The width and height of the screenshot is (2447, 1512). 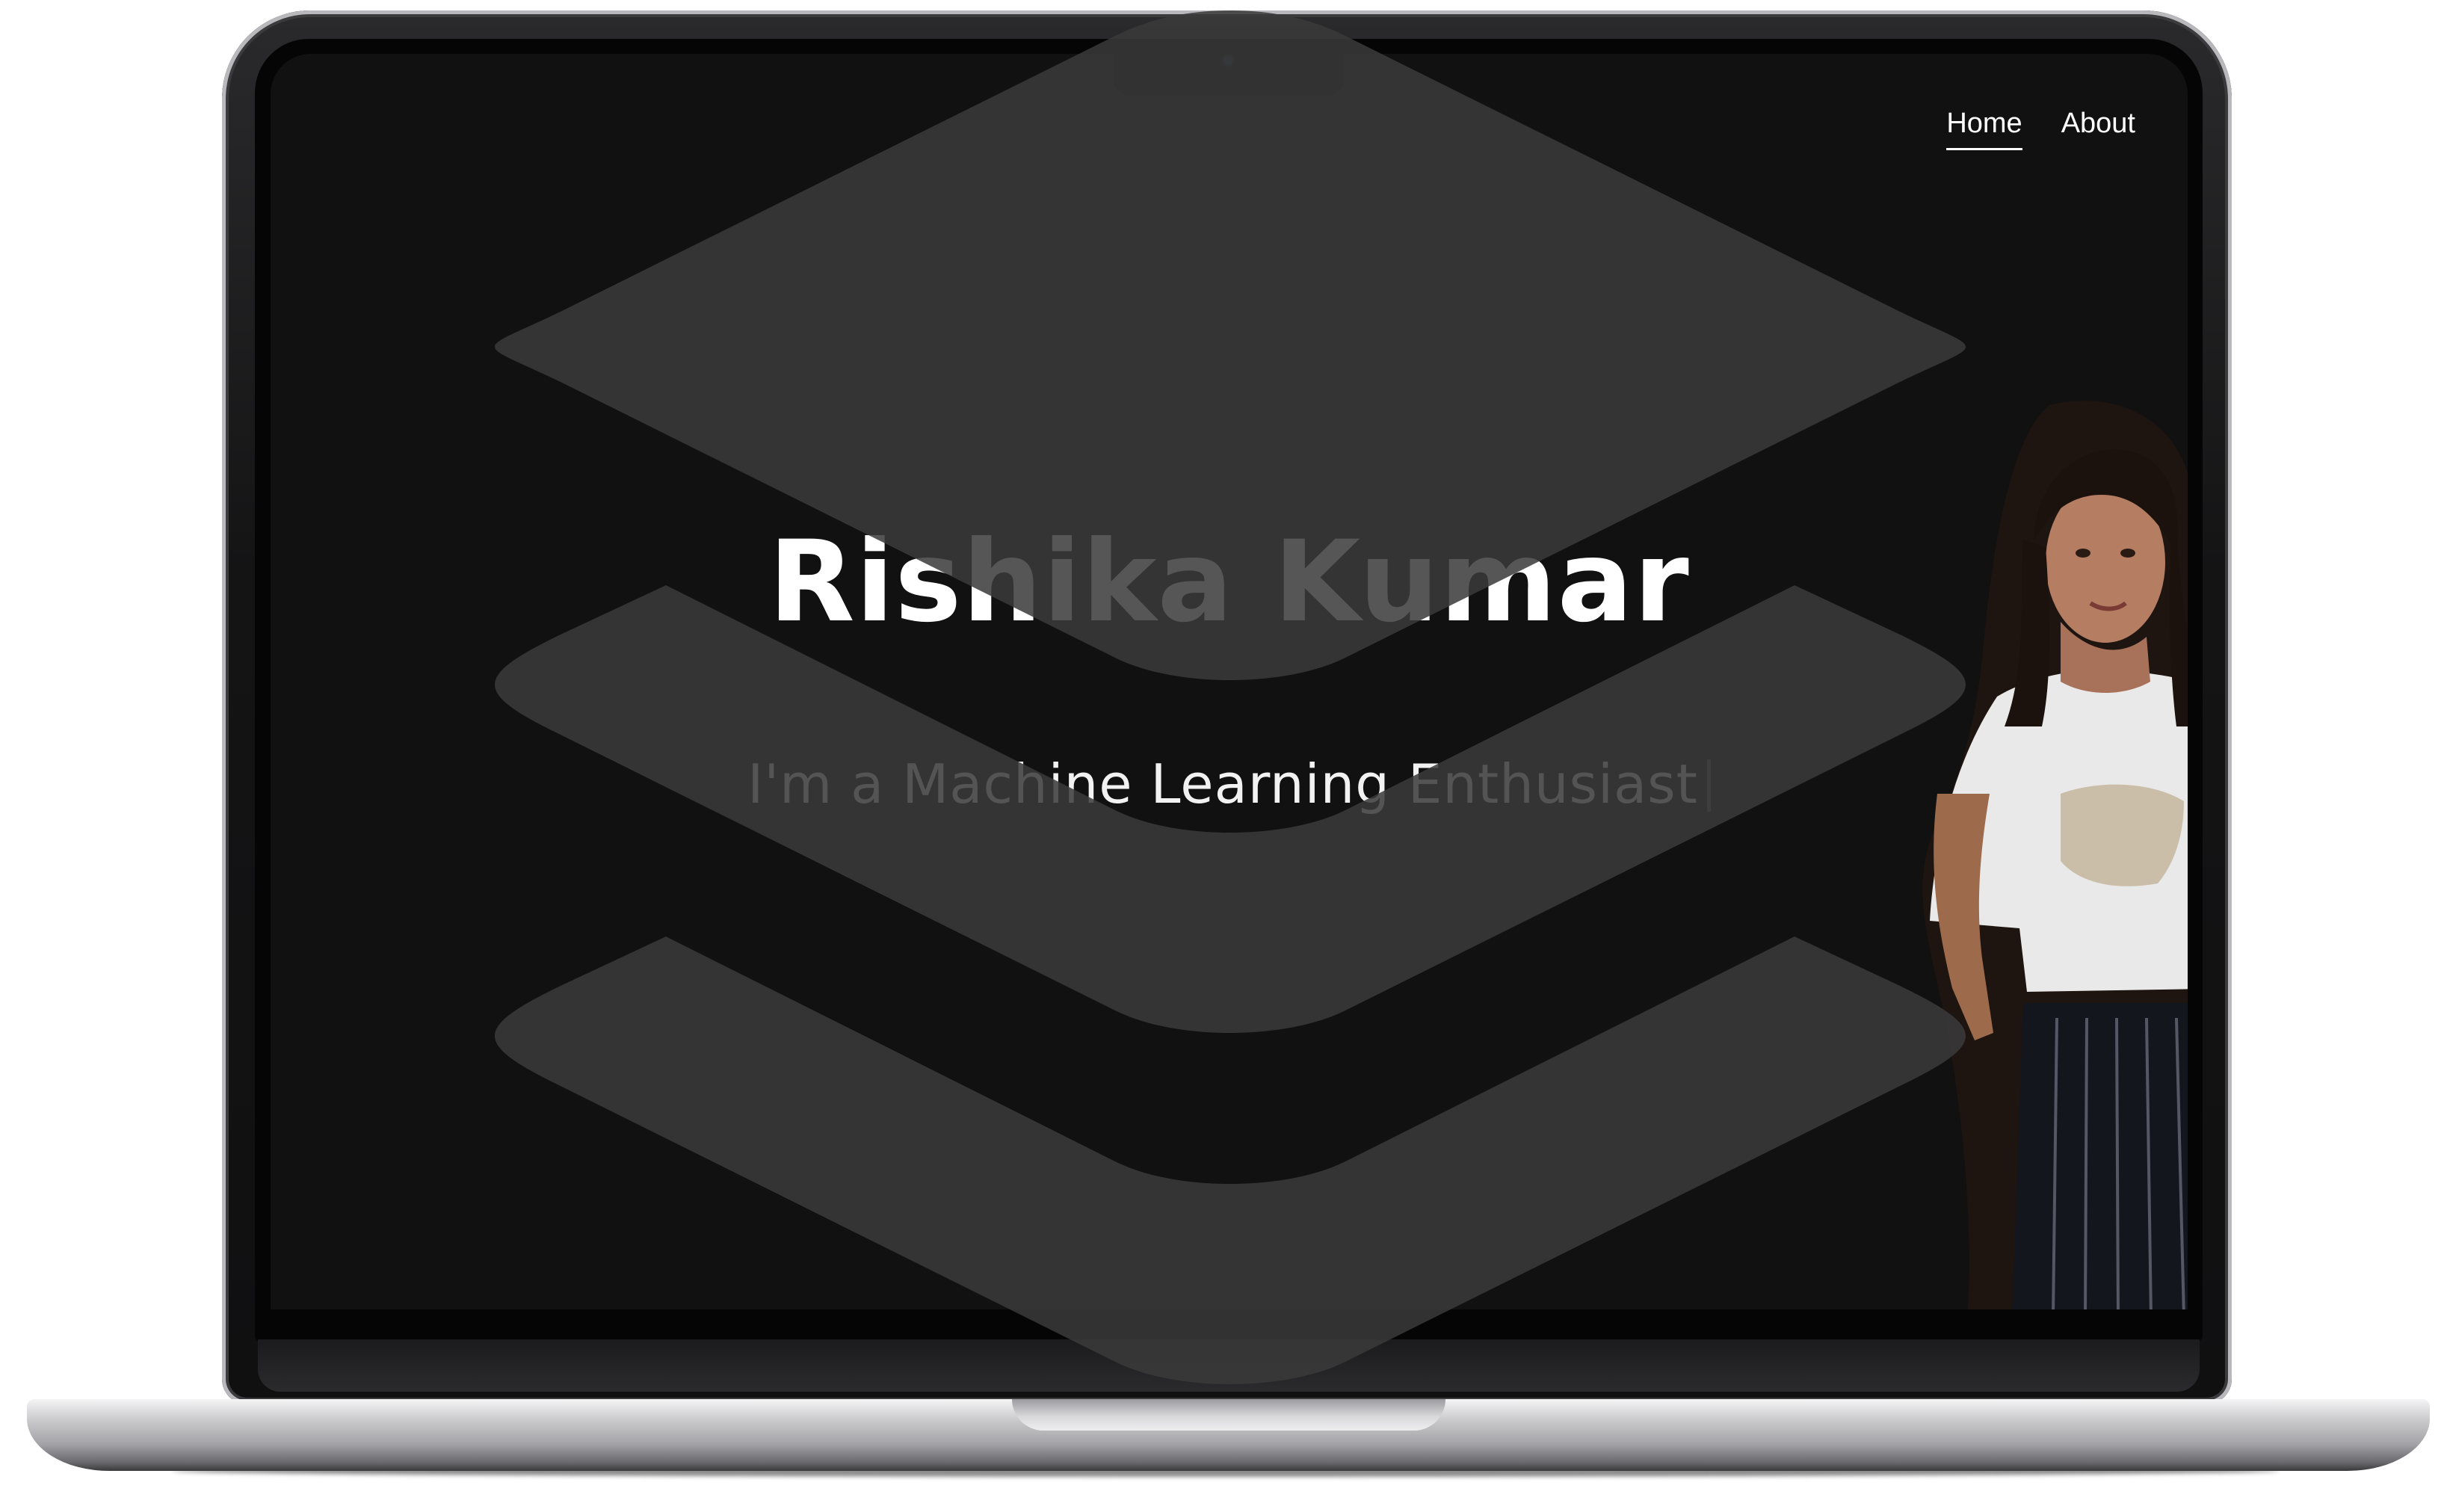 What do you see at coordinates (1229, 582) in the screenshot?
I see `hero-name: Rishika Kumar` at bounding box center [1229, 582].